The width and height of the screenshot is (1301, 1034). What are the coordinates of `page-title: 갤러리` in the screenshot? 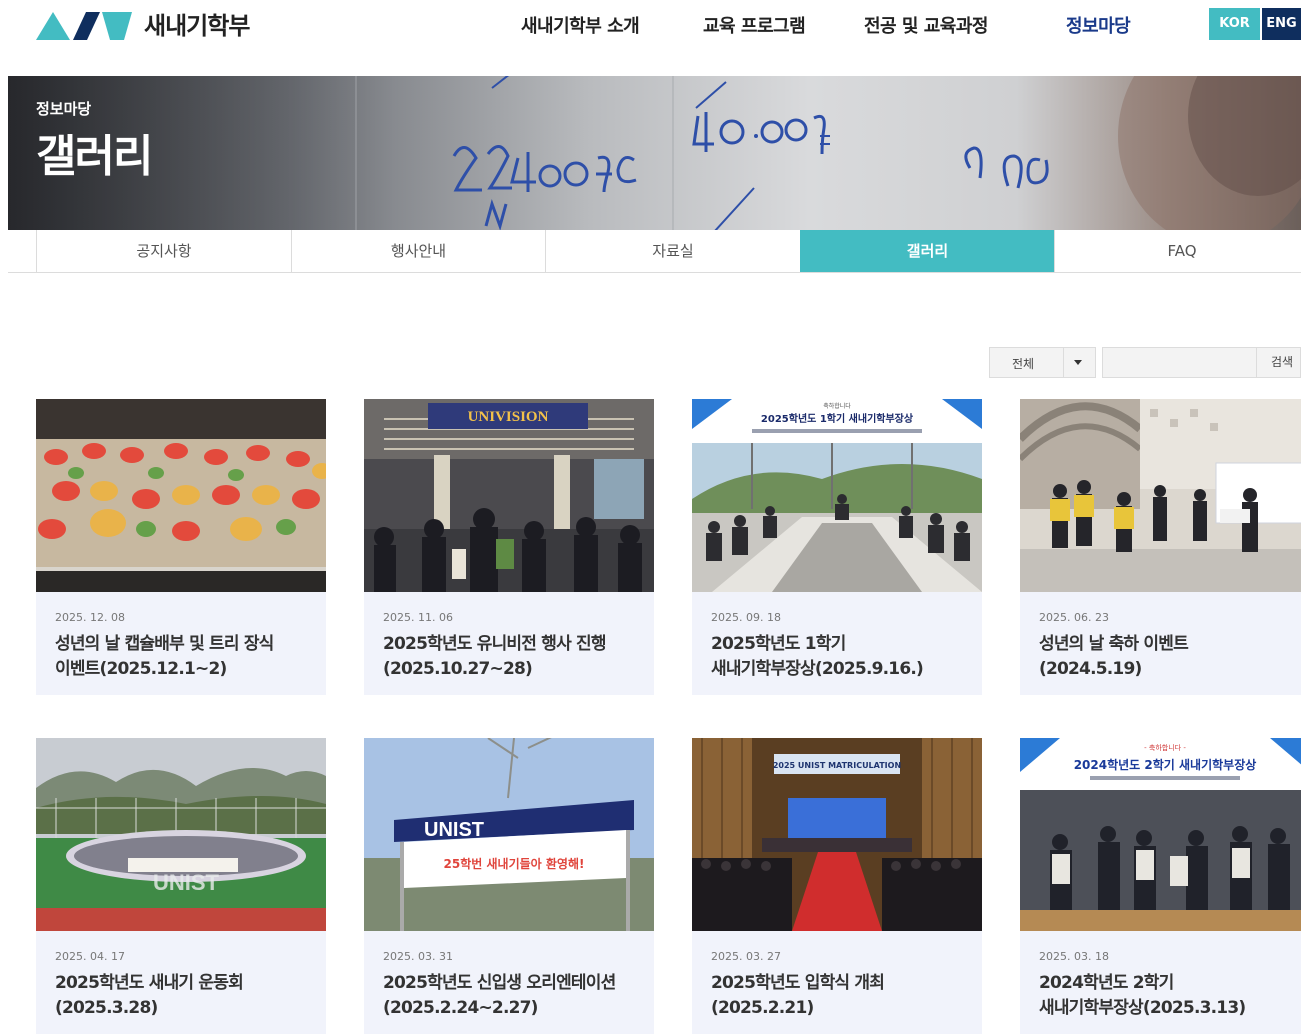 It's located at (94, 156).